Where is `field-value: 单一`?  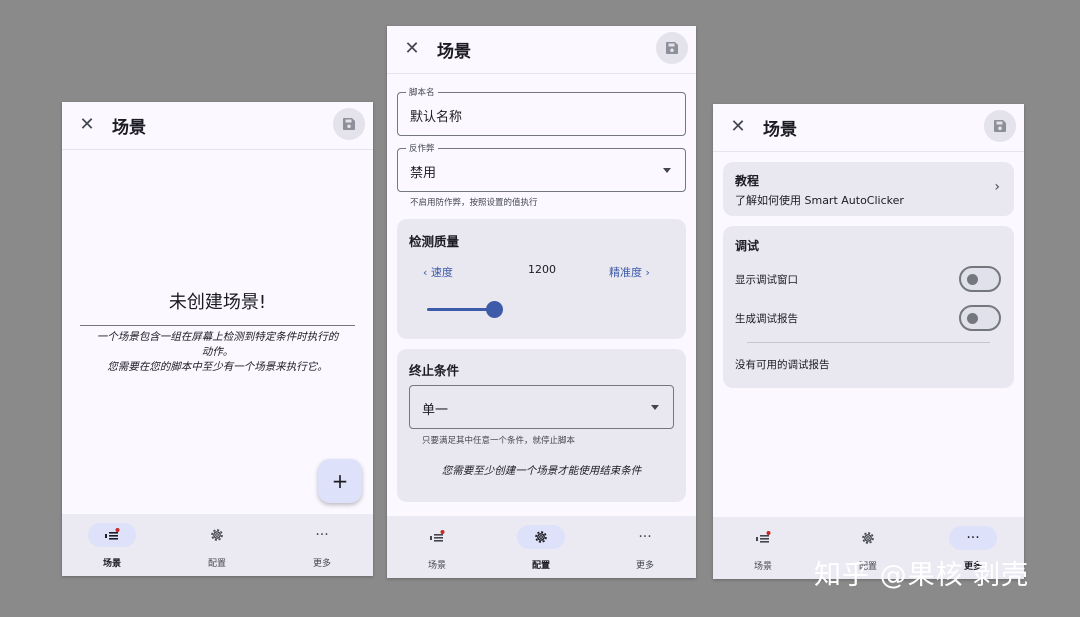
field-value: 单一 is located at coordinates (435, 410).